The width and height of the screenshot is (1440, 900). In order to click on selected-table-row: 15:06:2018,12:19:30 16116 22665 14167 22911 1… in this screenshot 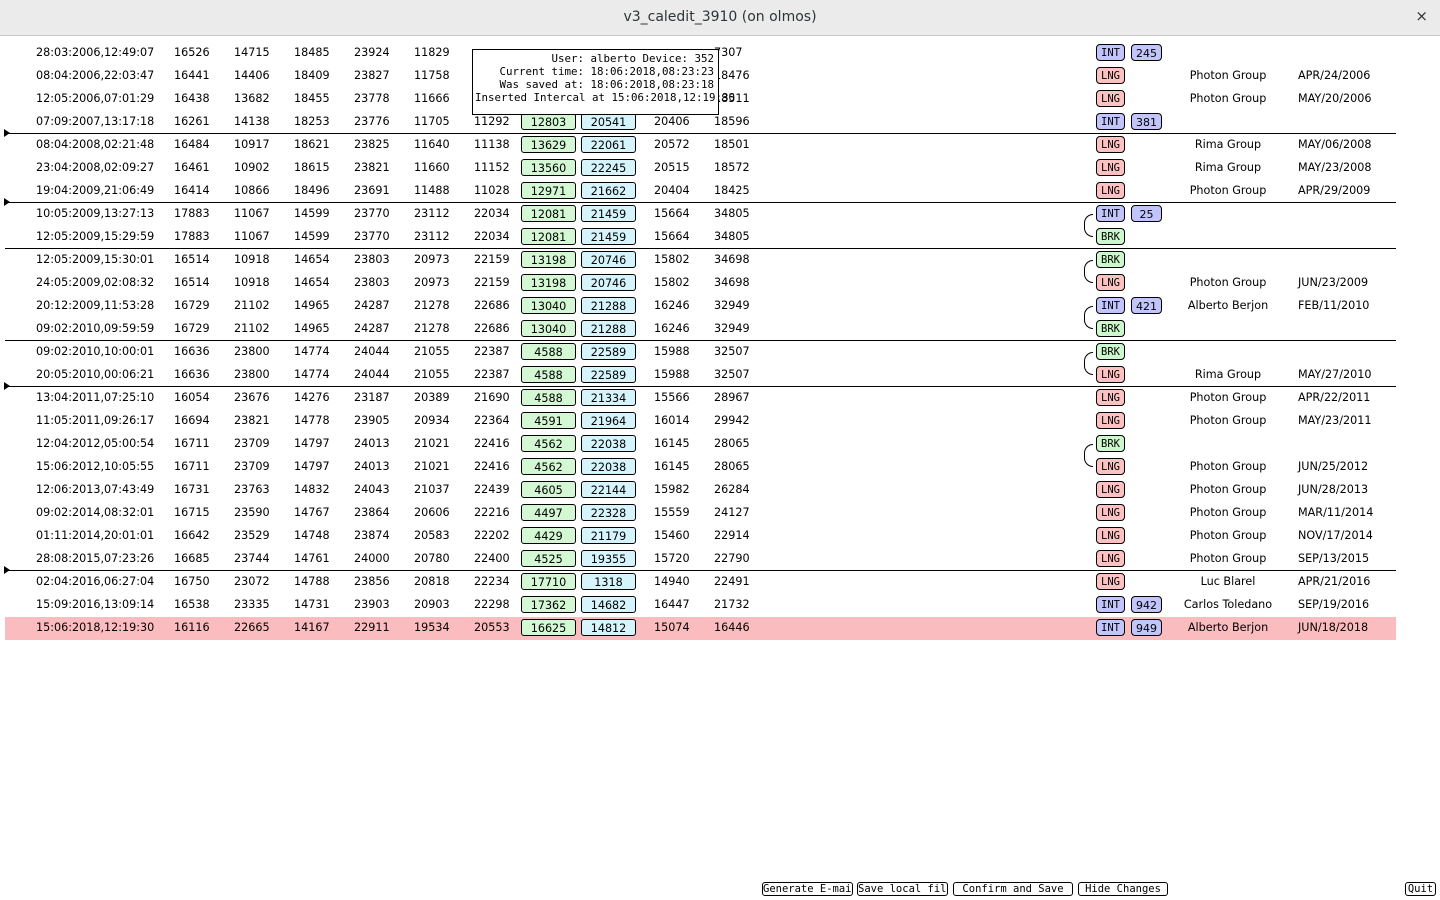, I will do `click(700, 628)`.